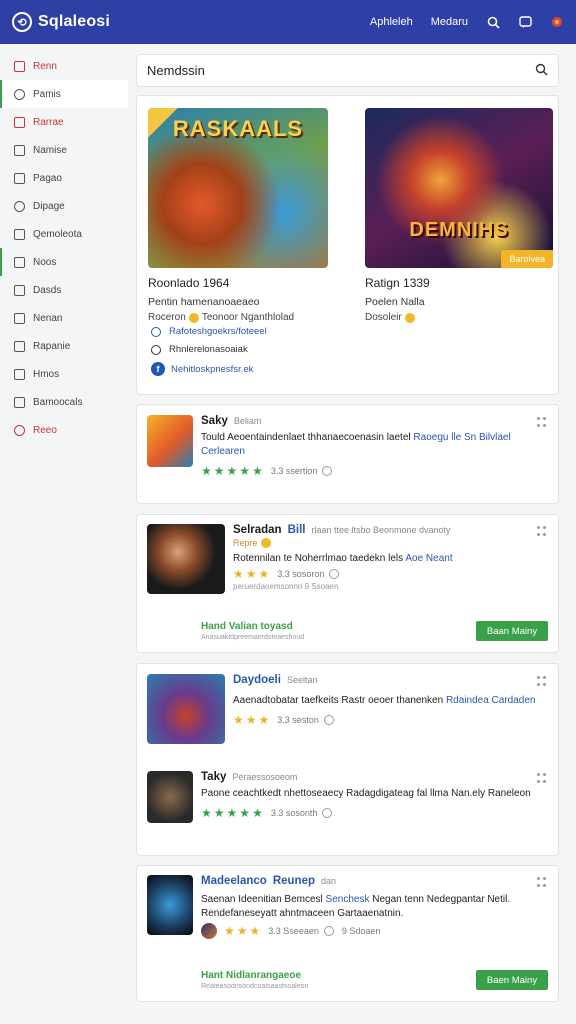  I want to click on shield-icon, so click(19, 122).